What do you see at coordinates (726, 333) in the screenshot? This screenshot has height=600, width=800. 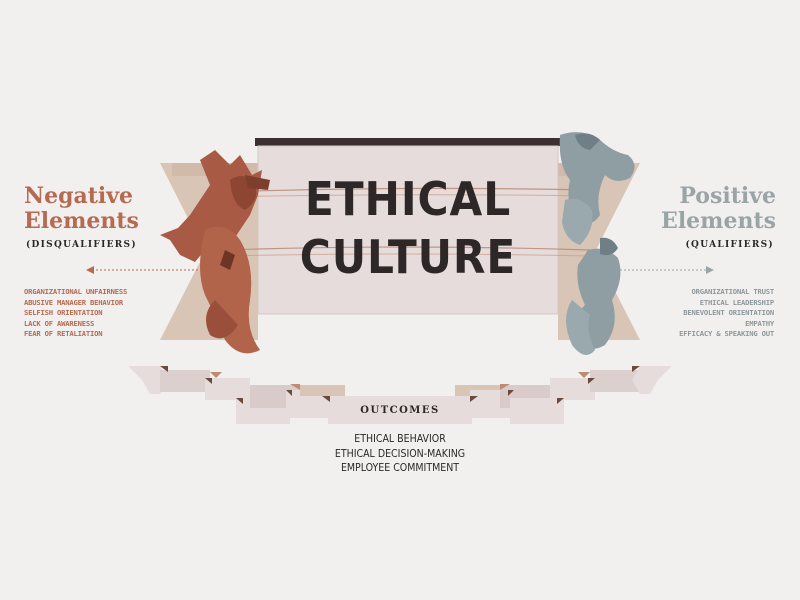 I see `list-item: EFFICACY & SPEAKING OUT` at bounding box center [726, 333].